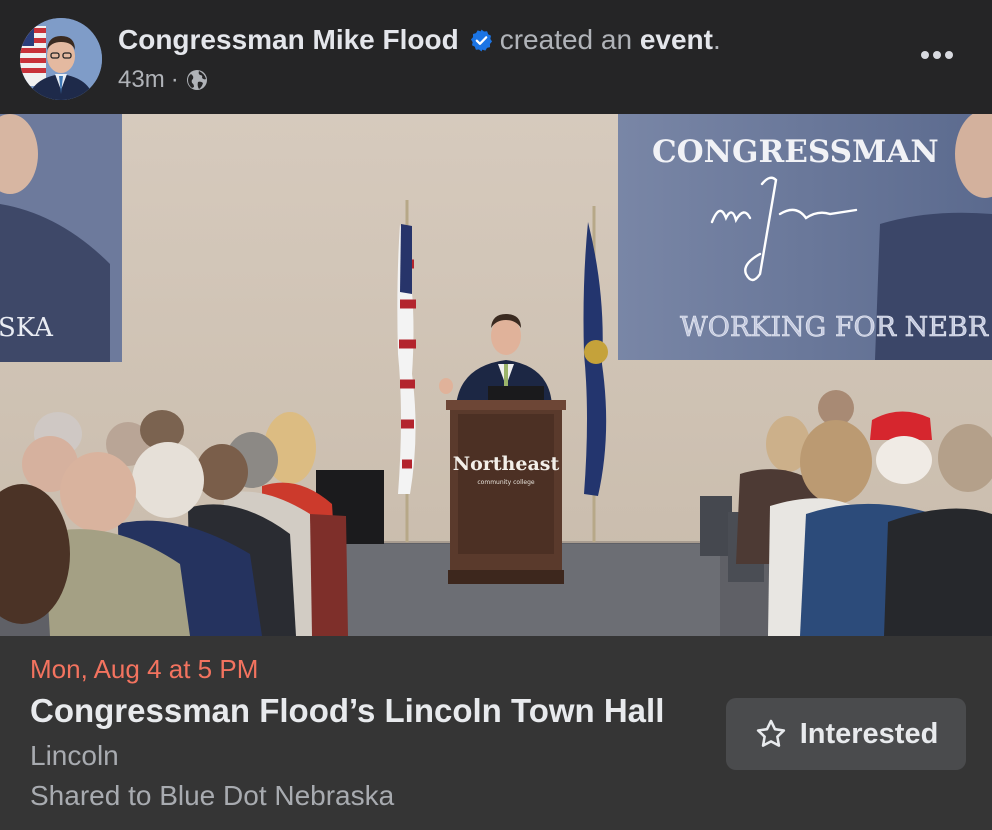 The width and height of the screenshot is (992, 830). Describe the element at coordinates (834, 327) in the screenshot. I see `right-screen-banner: WORKING FOR NEBR` at that location.